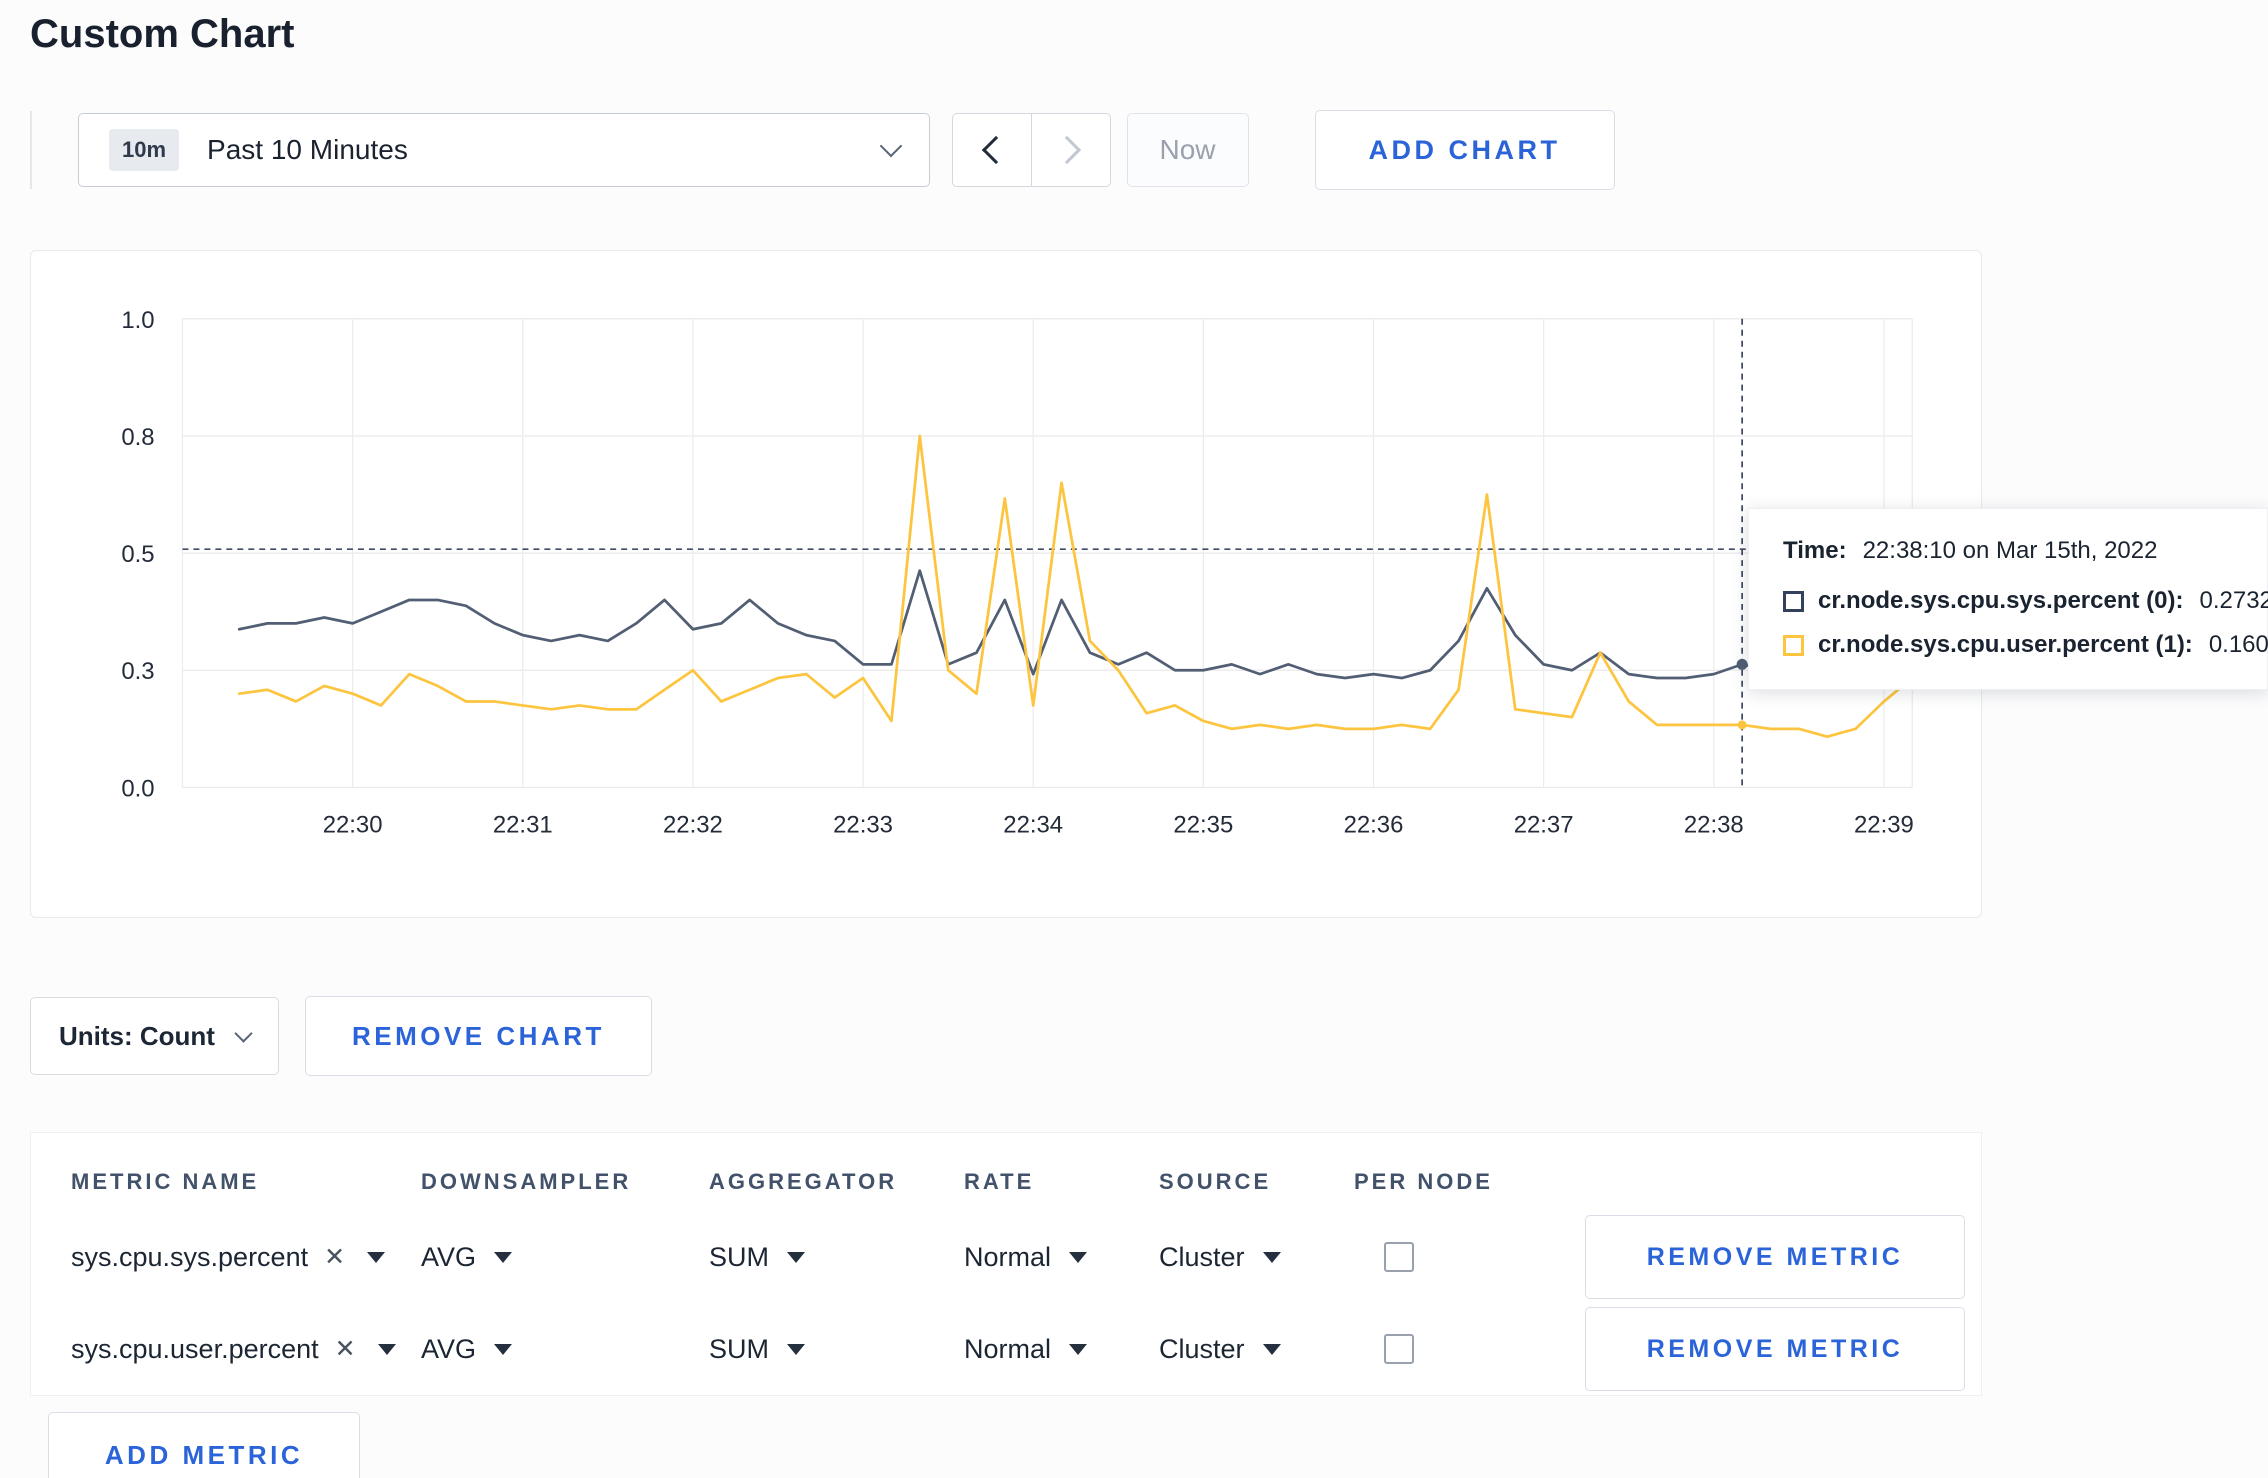  Describe the element at coordinates (2005, 644) in the screenshot. I see `tooltip-series-name: cr.node.sys.cpu.user.percent (1):` at that location.